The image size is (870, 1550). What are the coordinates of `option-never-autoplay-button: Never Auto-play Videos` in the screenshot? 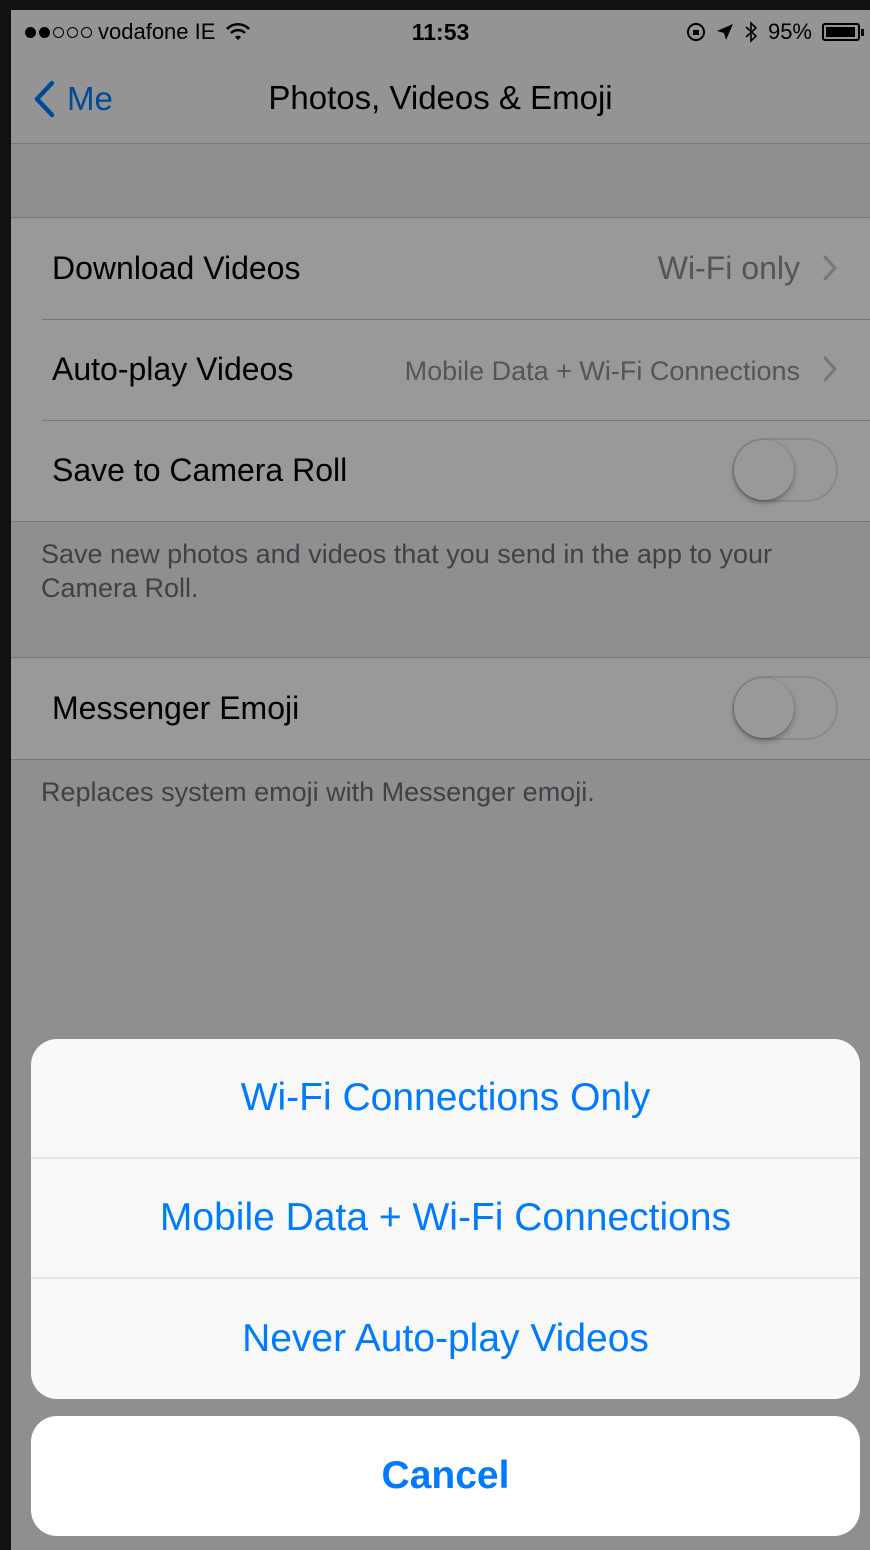 It's located at (445, 1339).